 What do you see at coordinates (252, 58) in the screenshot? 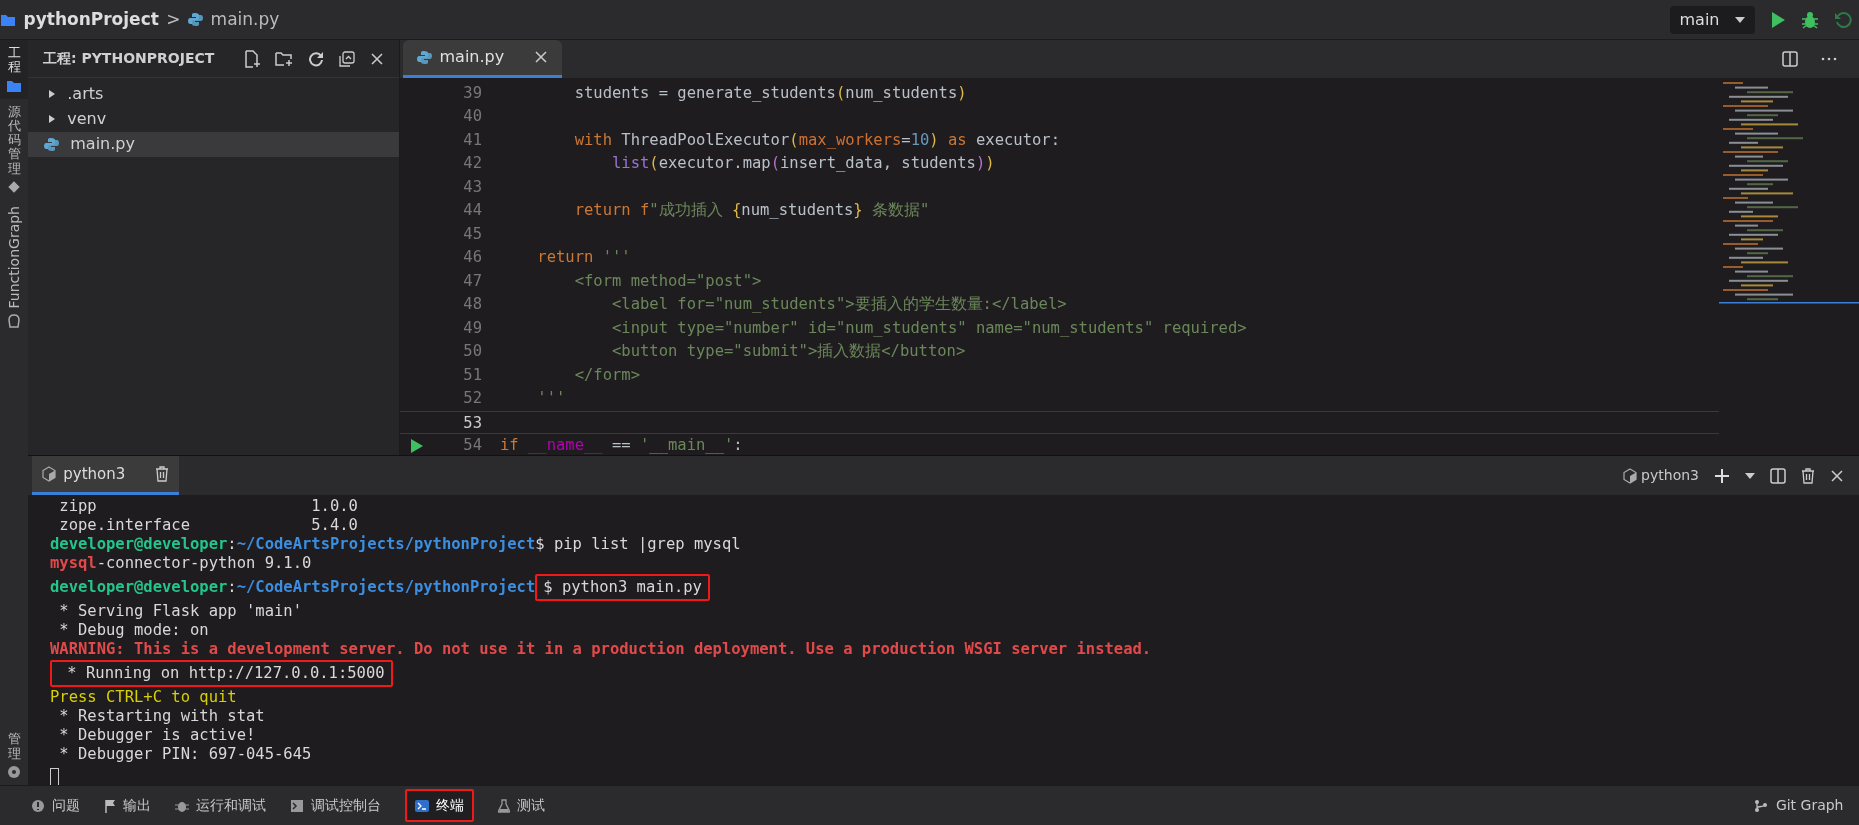
I see `new-file-icon` at bounding box center [252, 58].